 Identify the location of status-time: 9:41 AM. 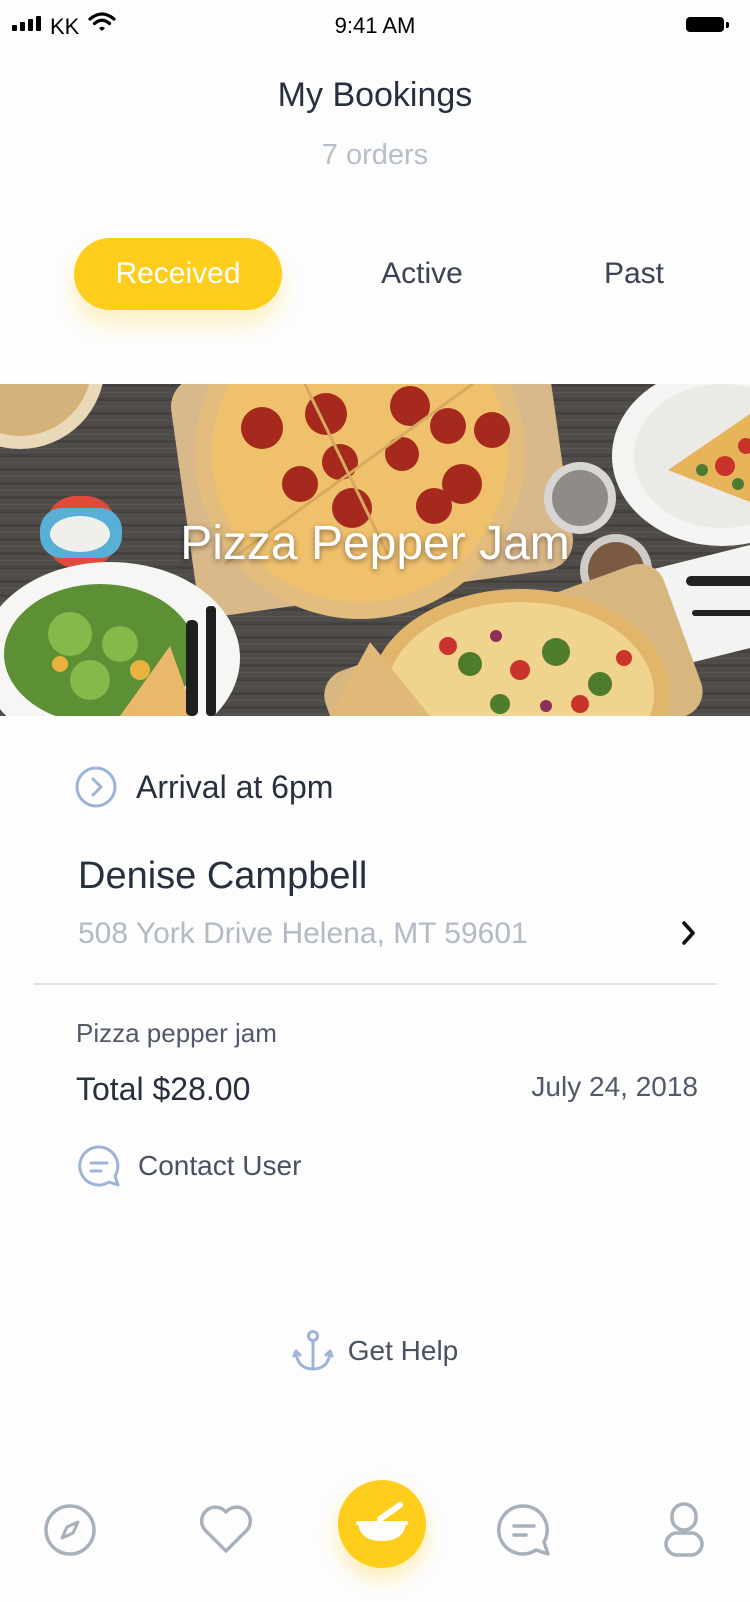
(375, 25).